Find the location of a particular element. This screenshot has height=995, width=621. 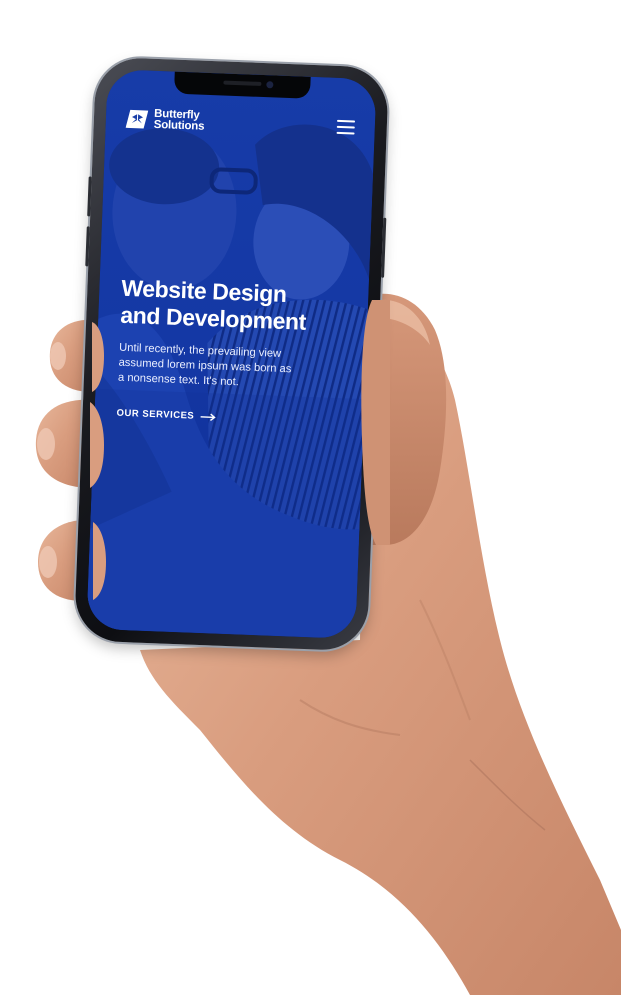

front-camera is located at coordinates (269, 85).